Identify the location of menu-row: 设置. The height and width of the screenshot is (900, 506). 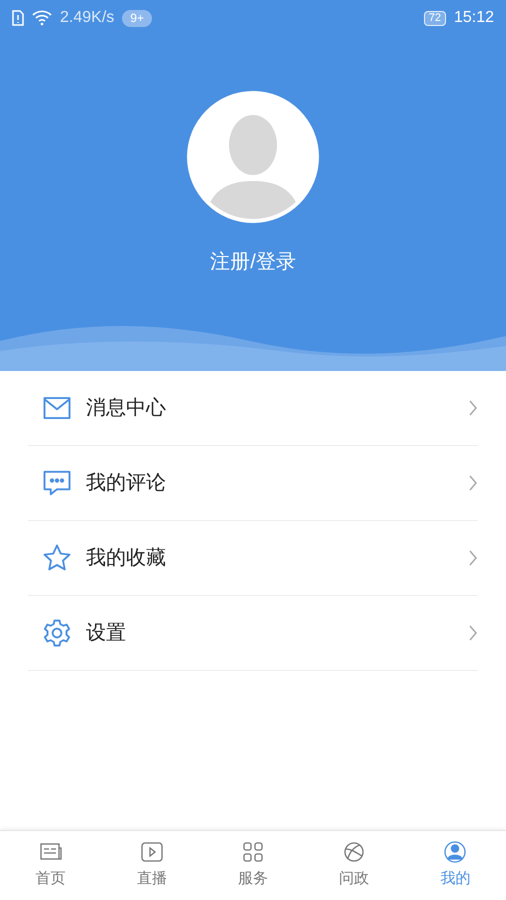
(253, 633).